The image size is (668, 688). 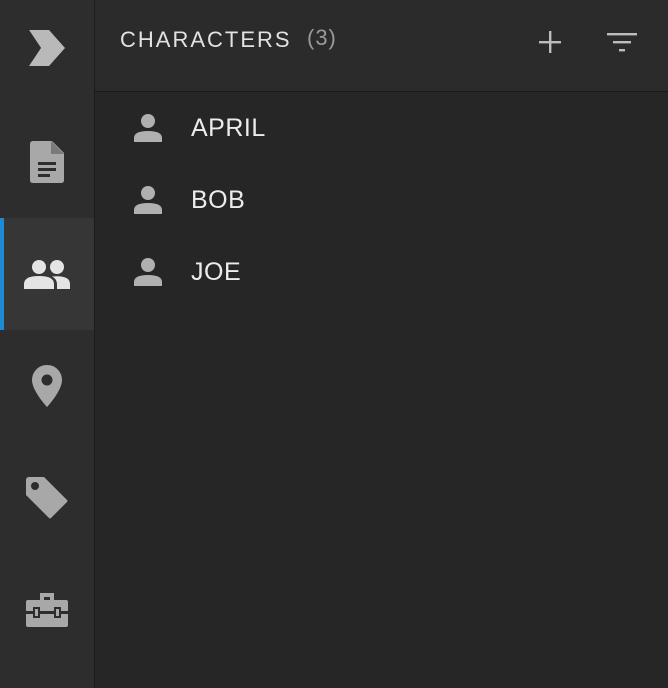 What do you see at coordinates (218, 199) in the screenshot?
I see `character-name: BOB` at bounding box center [218, 199].